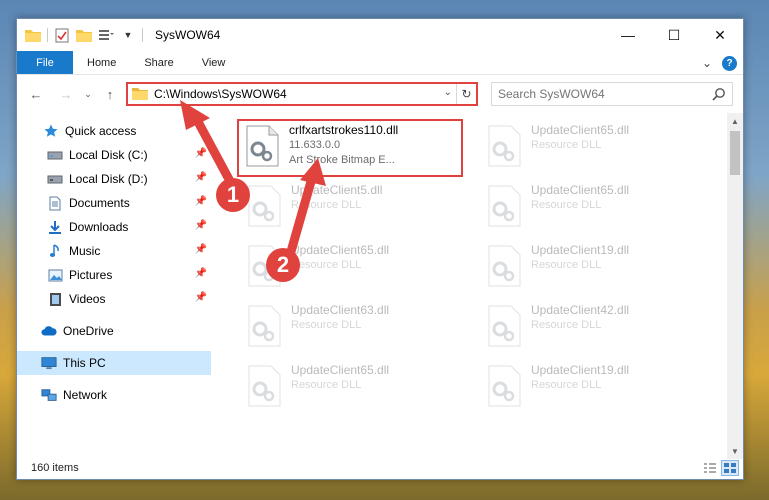 Image resolution: width=769 pixels, height=500 pixels. What do you see at coordinates (729, 63) in the screenshot?
I see `help-icon: ?` at bounding box center [729, 63].